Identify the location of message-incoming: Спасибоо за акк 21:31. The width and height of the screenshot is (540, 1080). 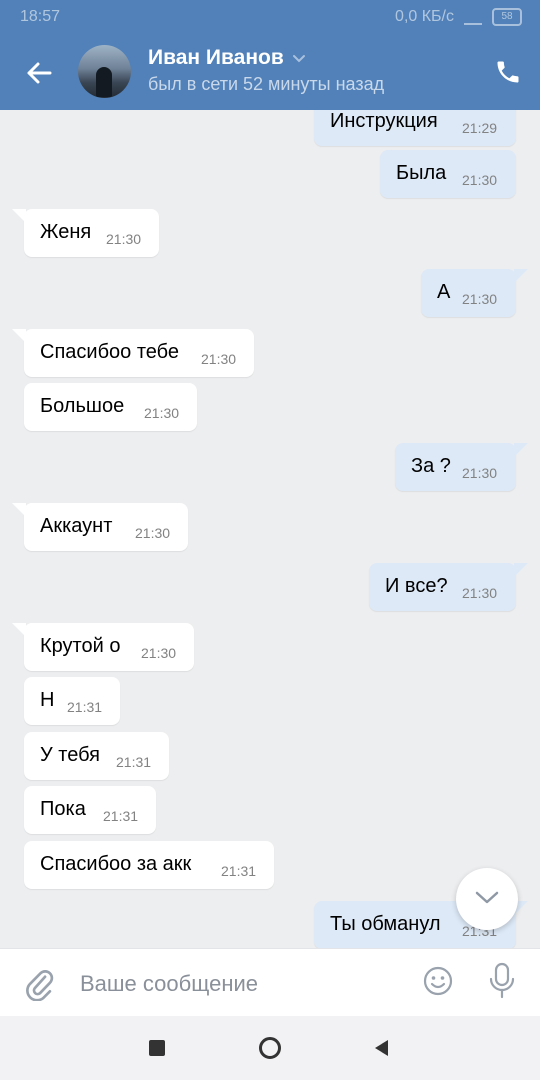
(149, 865).